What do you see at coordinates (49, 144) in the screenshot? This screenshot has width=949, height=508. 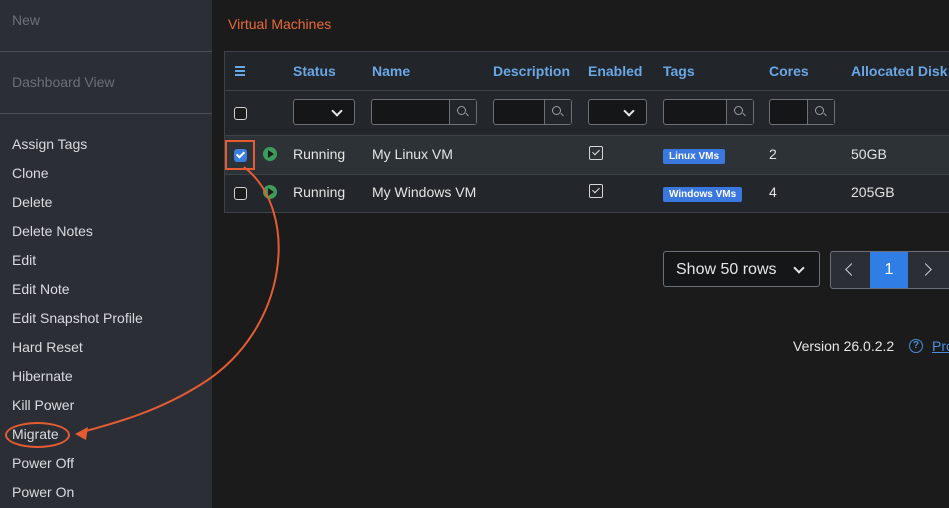 I see `sidebar-item-assign-tags: Assign Tags` at bounding box center [49, 144].